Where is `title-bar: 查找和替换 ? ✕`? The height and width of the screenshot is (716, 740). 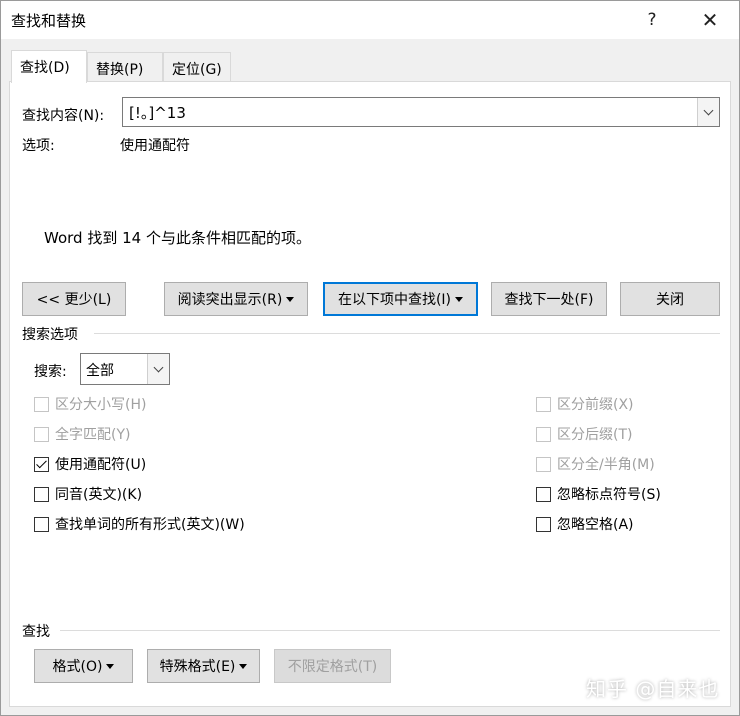 title-bar: 查找和替换 ? ✕ is located at coordinates (370, 20).